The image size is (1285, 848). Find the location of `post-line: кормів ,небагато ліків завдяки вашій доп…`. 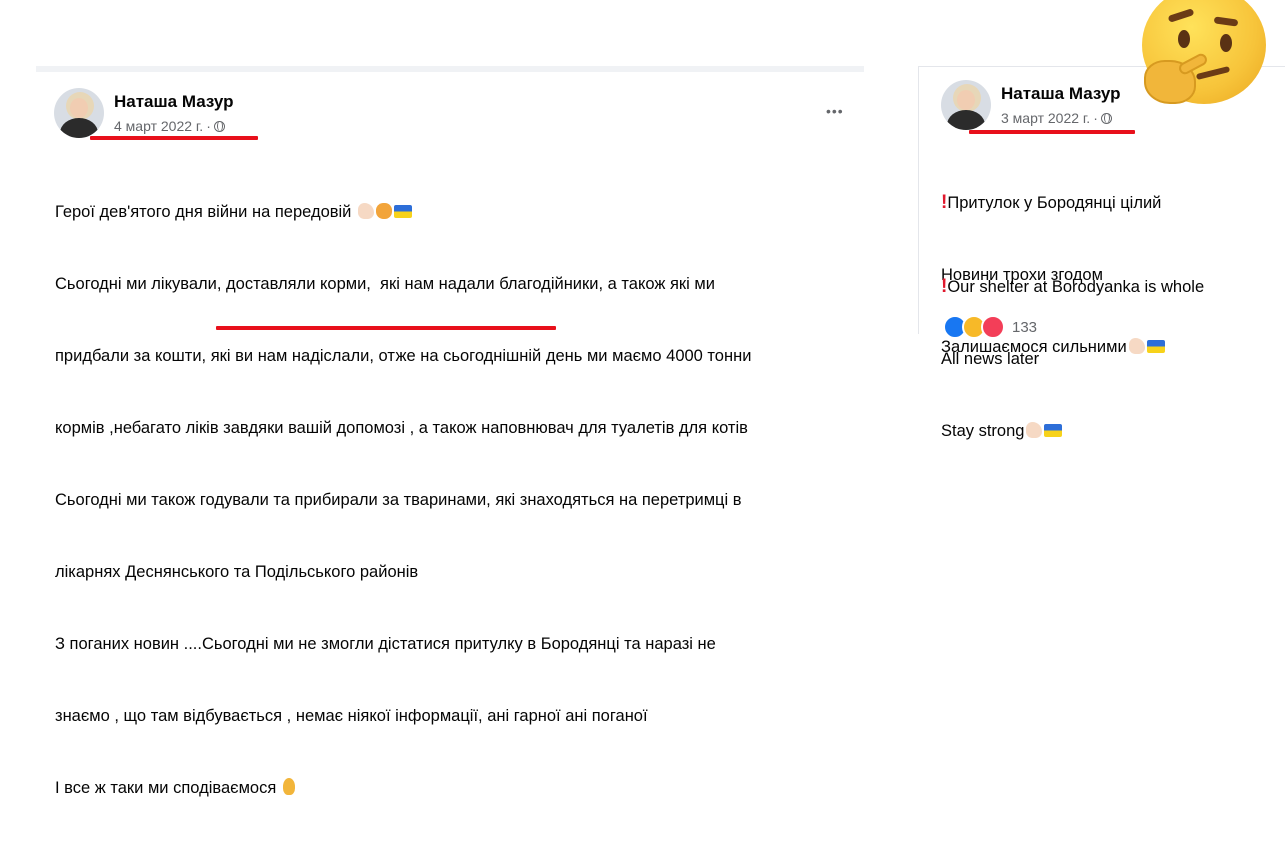

post-line: кормів ,небагато ліків завдяки вашій доп… is located at coordinates (401, 428).